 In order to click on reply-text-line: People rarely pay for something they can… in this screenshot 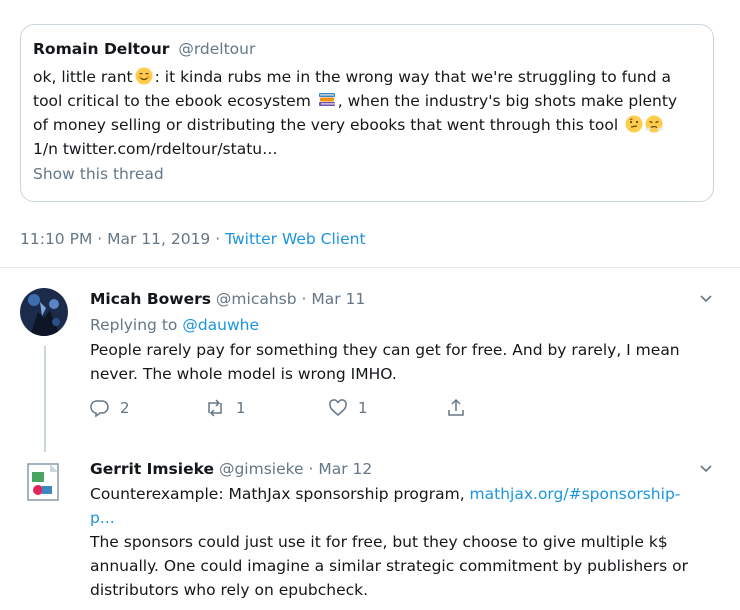, I will do `click(385, 350)`.